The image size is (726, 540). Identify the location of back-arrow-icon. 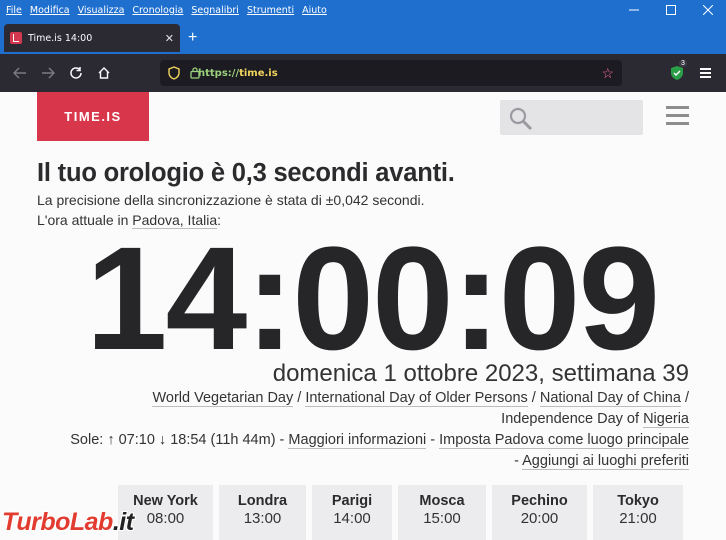
(20, 73).